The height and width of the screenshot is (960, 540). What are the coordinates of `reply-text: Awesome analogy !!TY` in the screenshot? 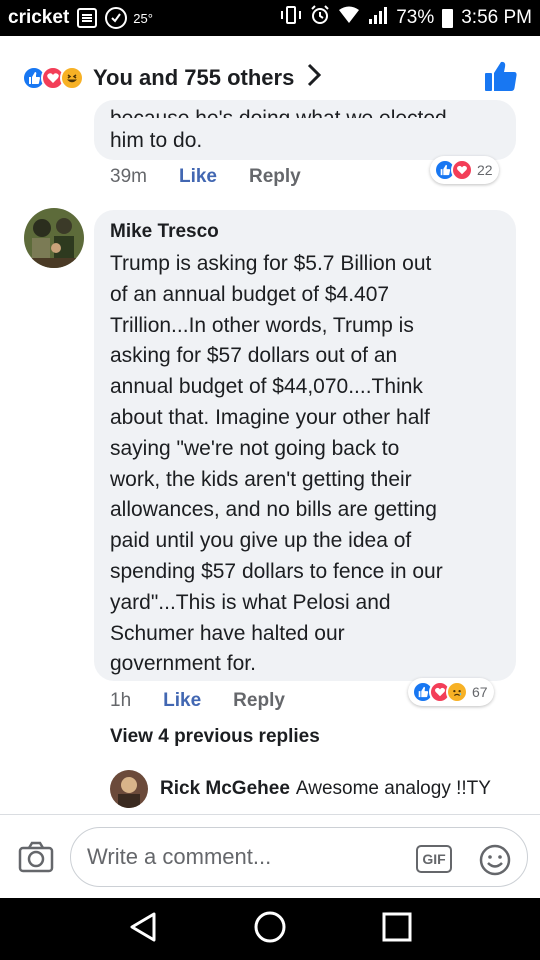 It's located at (393, 788).